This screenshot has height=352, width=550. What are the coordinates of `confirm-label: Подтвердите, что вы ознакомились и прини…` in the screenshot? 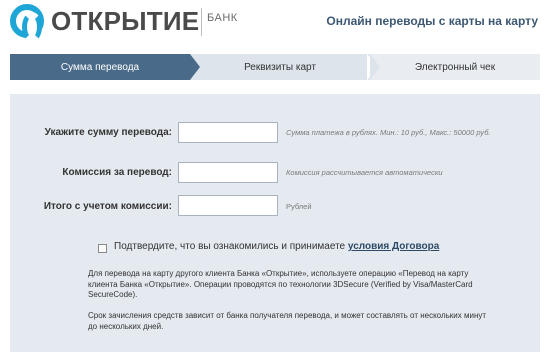 It's located at (230, 246).